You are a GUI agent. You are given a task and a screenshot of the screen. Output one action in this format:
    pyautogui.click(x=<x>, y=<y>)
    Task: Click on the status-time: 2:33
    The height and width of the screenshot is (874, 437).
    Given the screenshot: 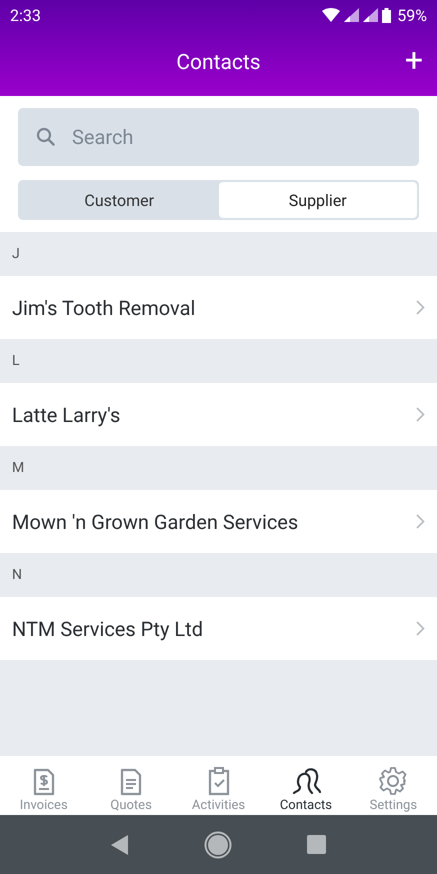 What is the action you would take?
    pyautogui.click(x=25, y=15)
    